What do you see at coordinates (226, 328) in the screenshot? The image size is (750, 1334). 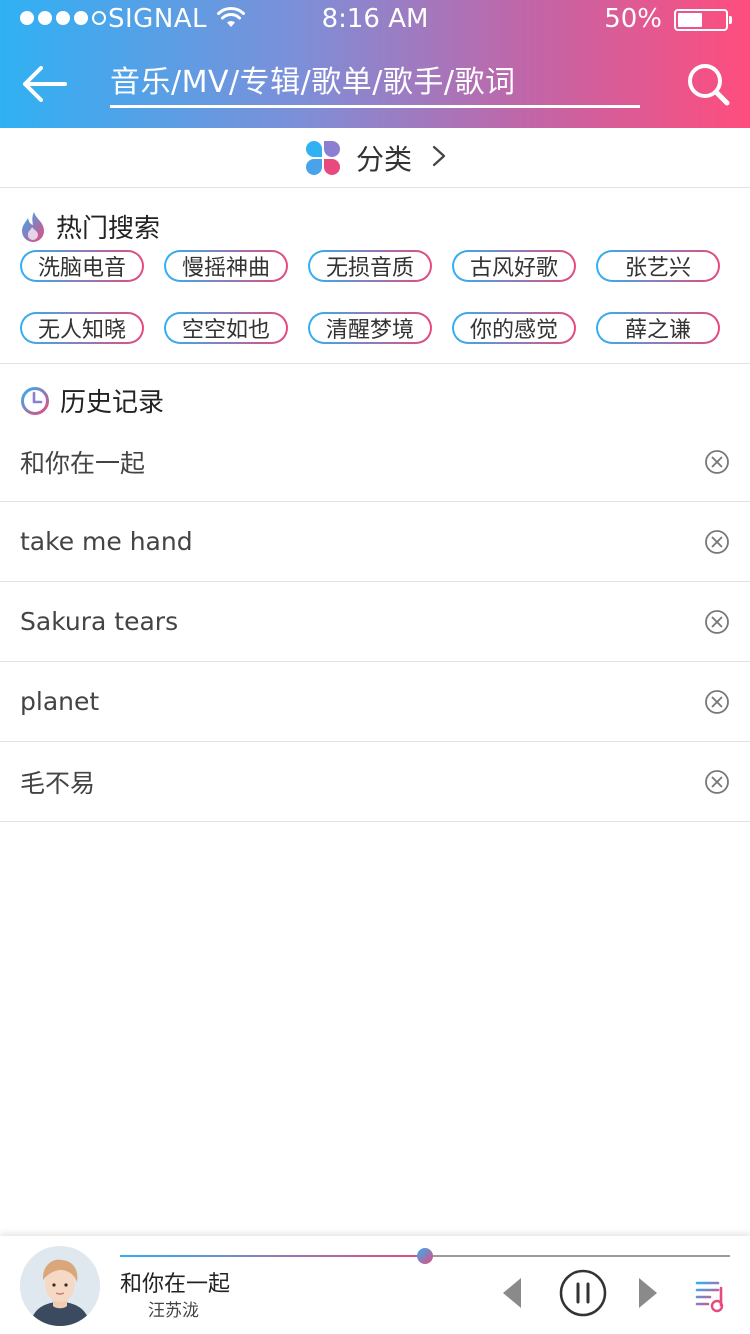 I see `hot-tag: 空空如也` at bounding box center [226, 328].